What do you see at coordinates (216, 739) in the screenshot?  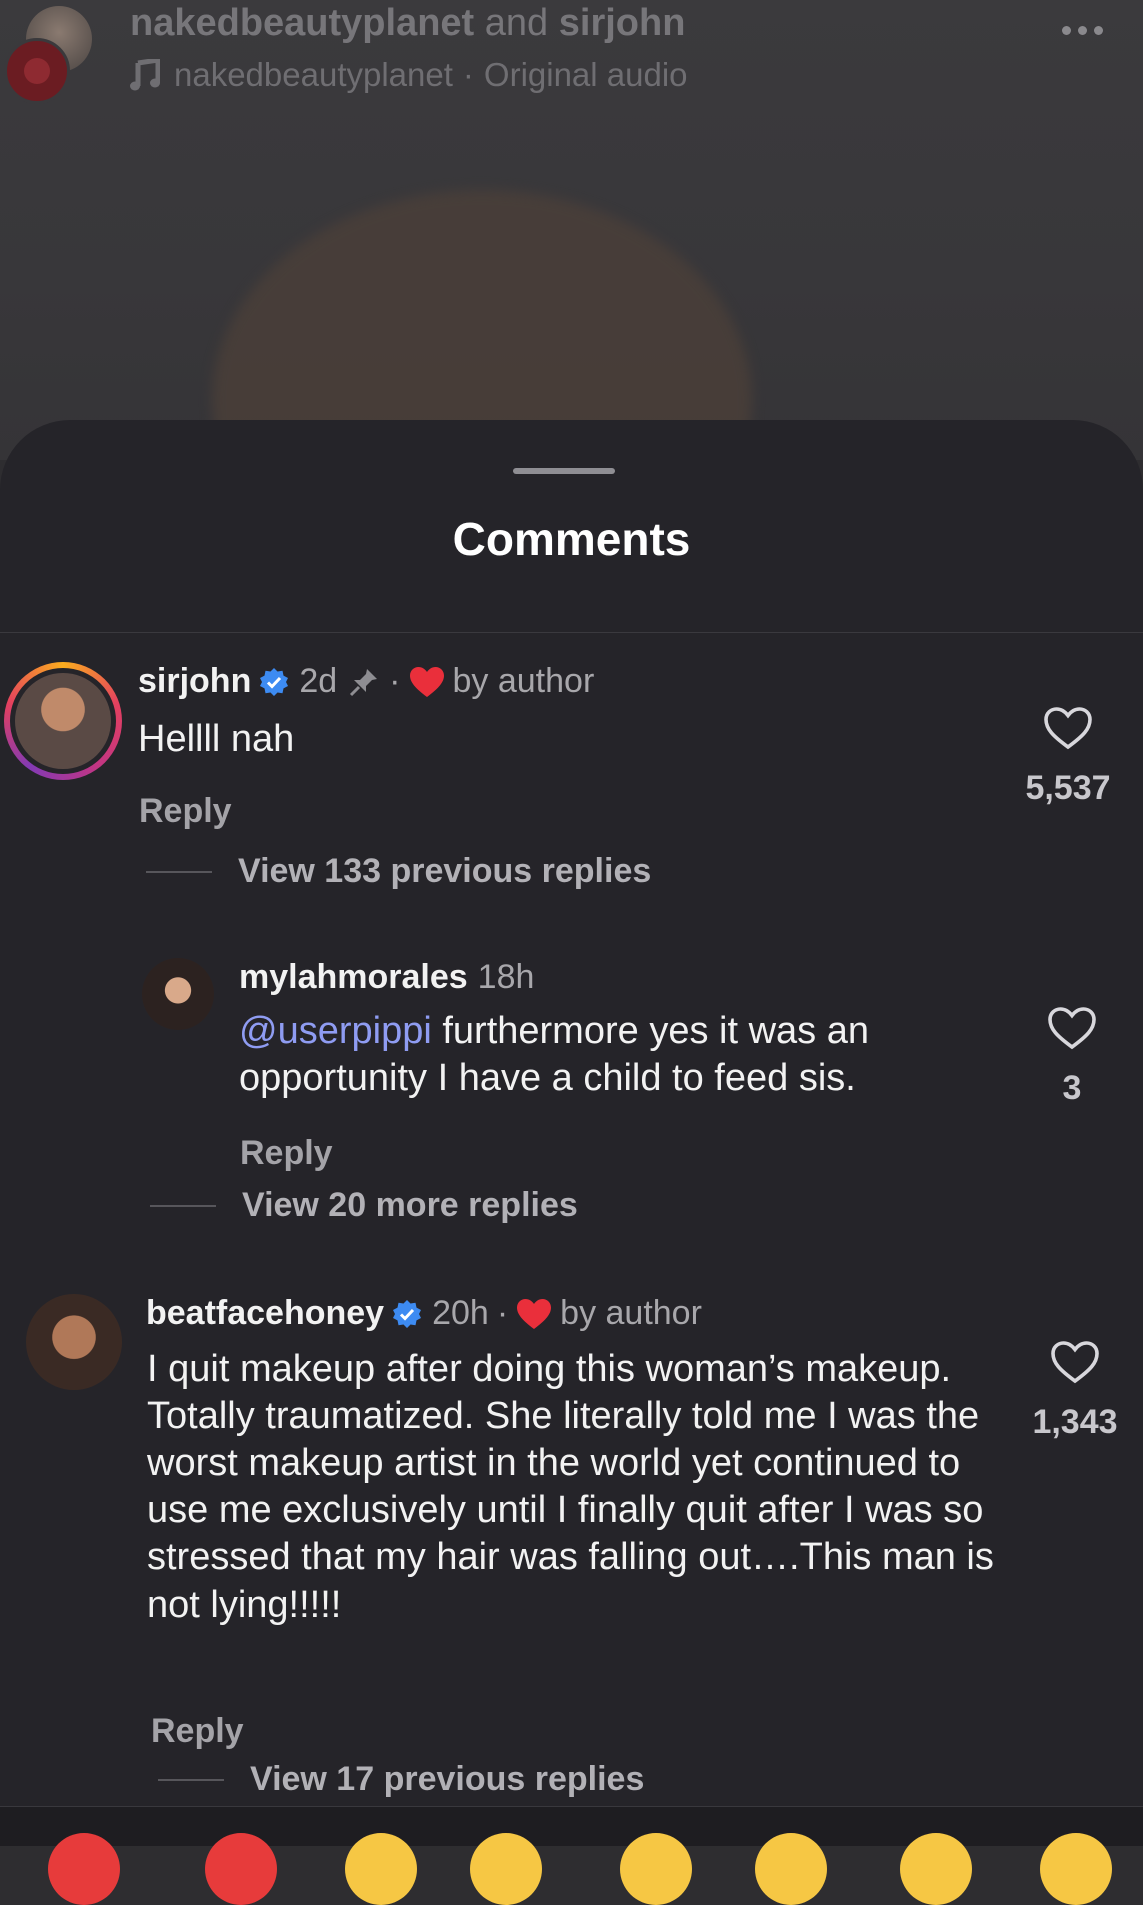 I see `comment-text: Hellll nah` at bounding box center [216, 739].